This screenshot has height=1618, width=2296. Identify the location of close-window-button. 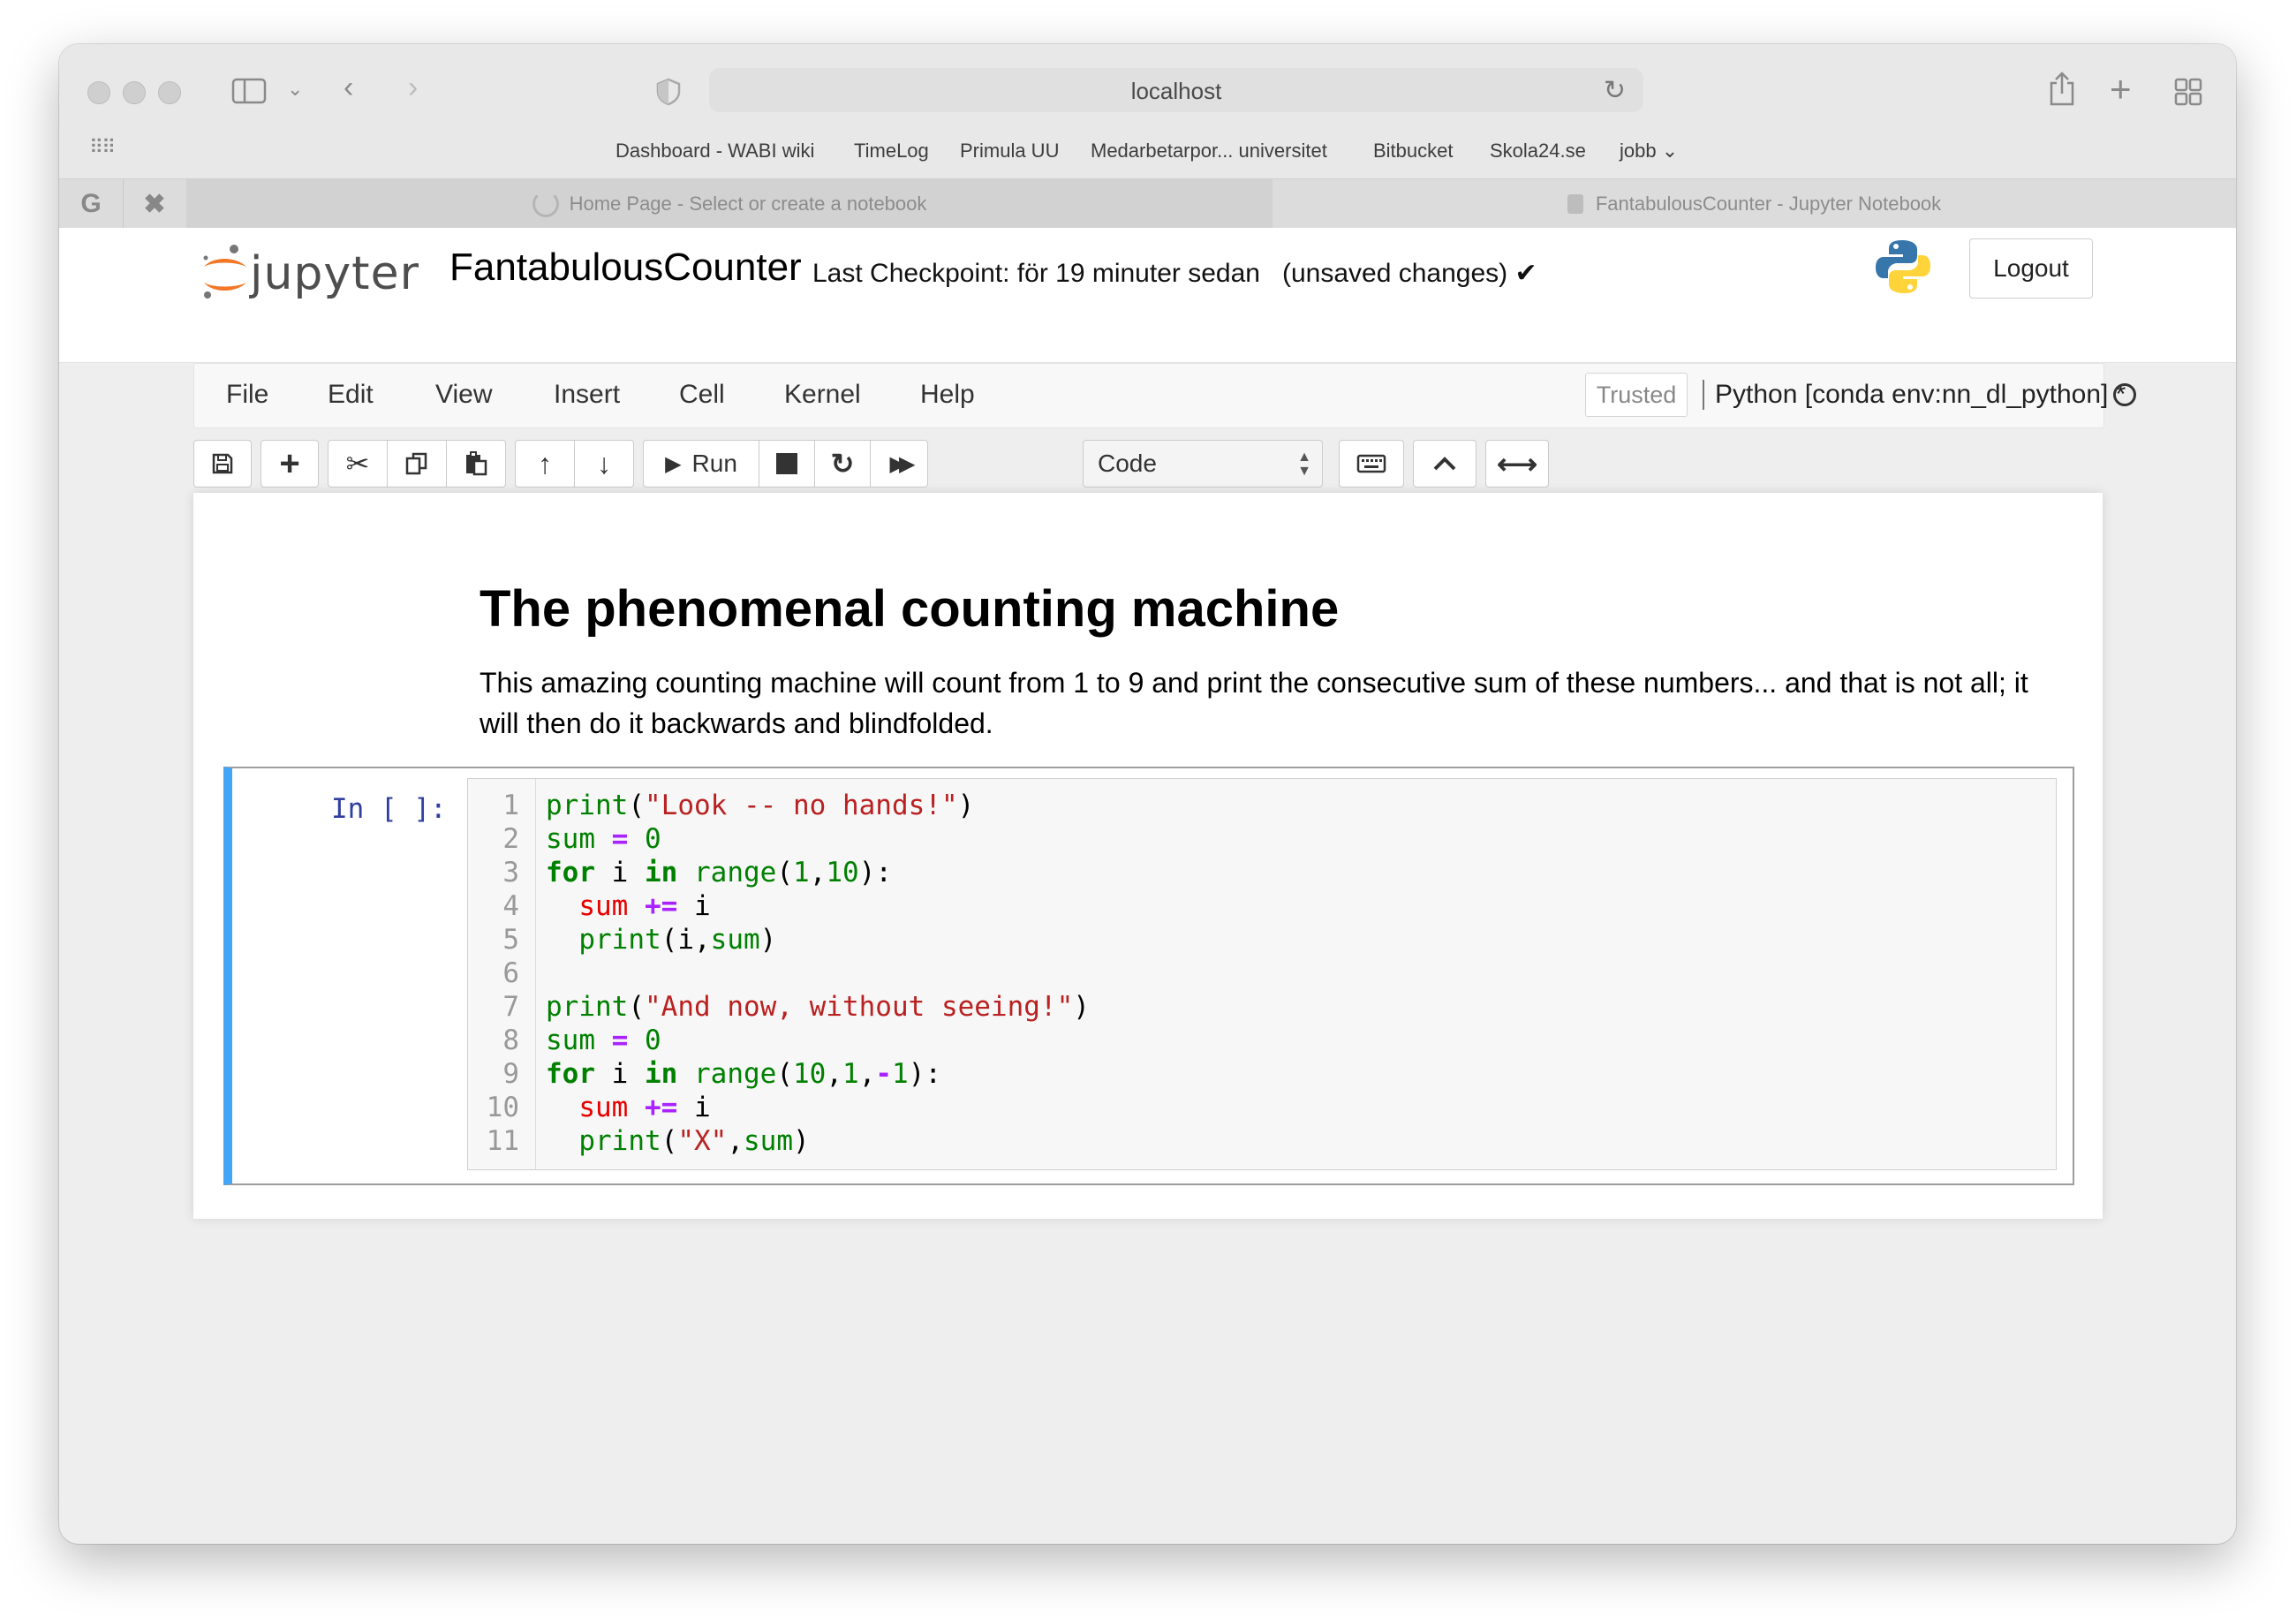
(98, 93).